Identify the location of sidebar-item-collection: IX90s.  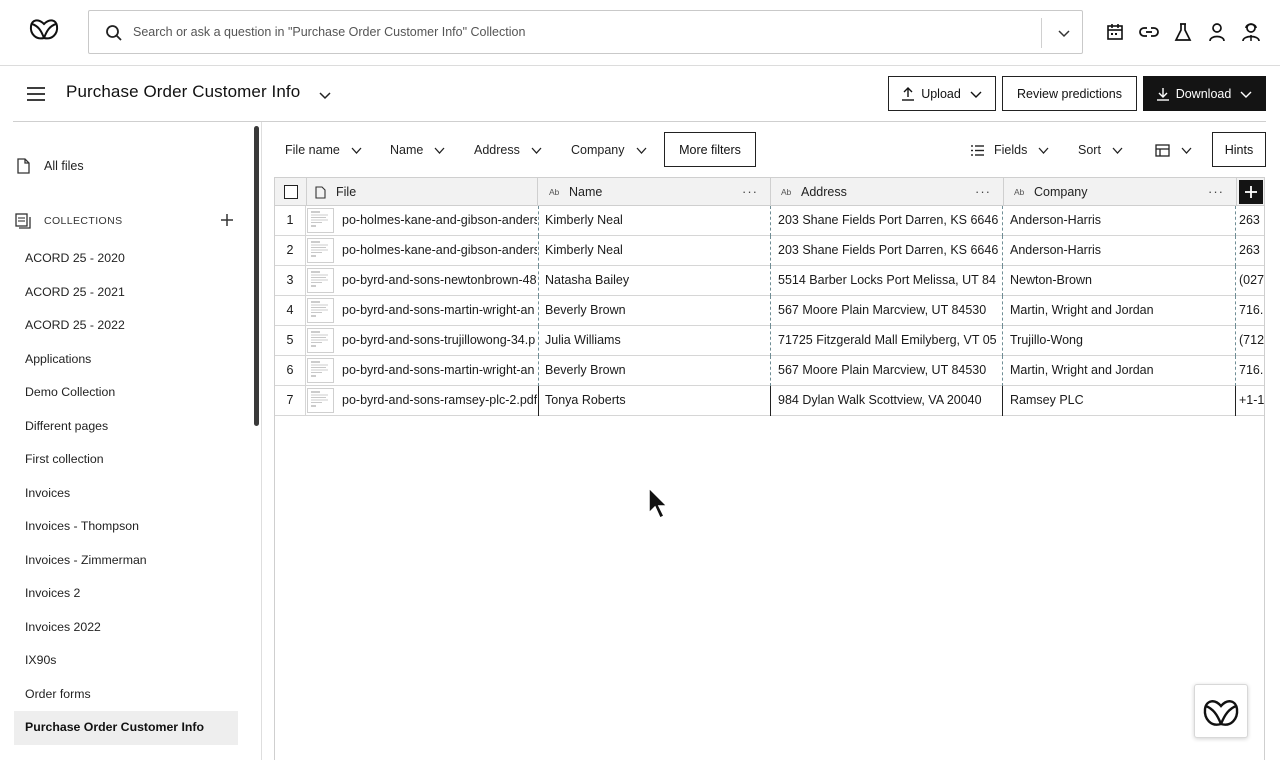
(126, 661).